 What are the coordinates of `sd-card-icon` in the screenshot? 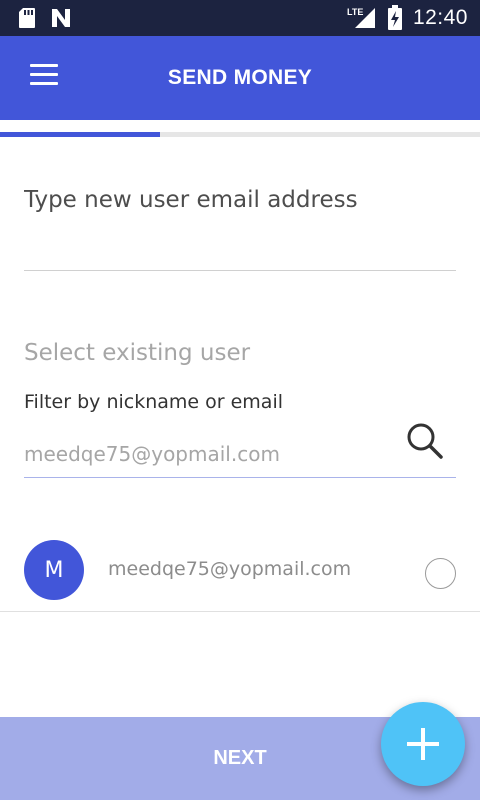 It's located at (27, 18).